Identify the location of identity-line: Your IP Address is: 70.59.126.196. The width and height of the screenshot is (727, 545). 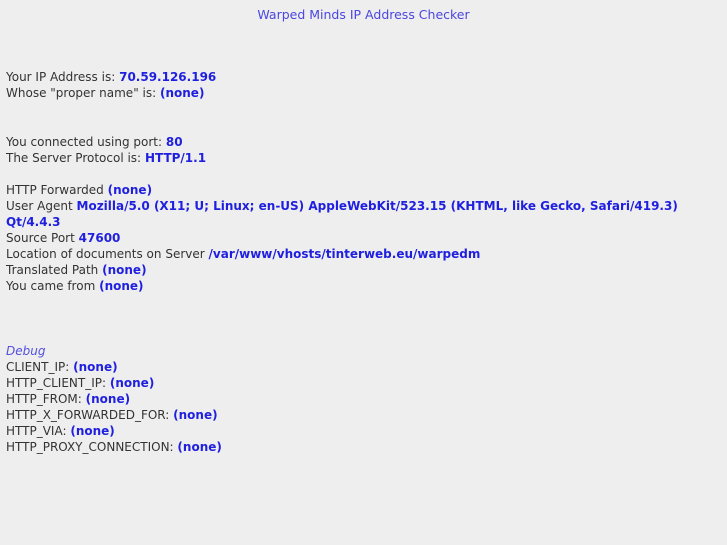
(363, 77).